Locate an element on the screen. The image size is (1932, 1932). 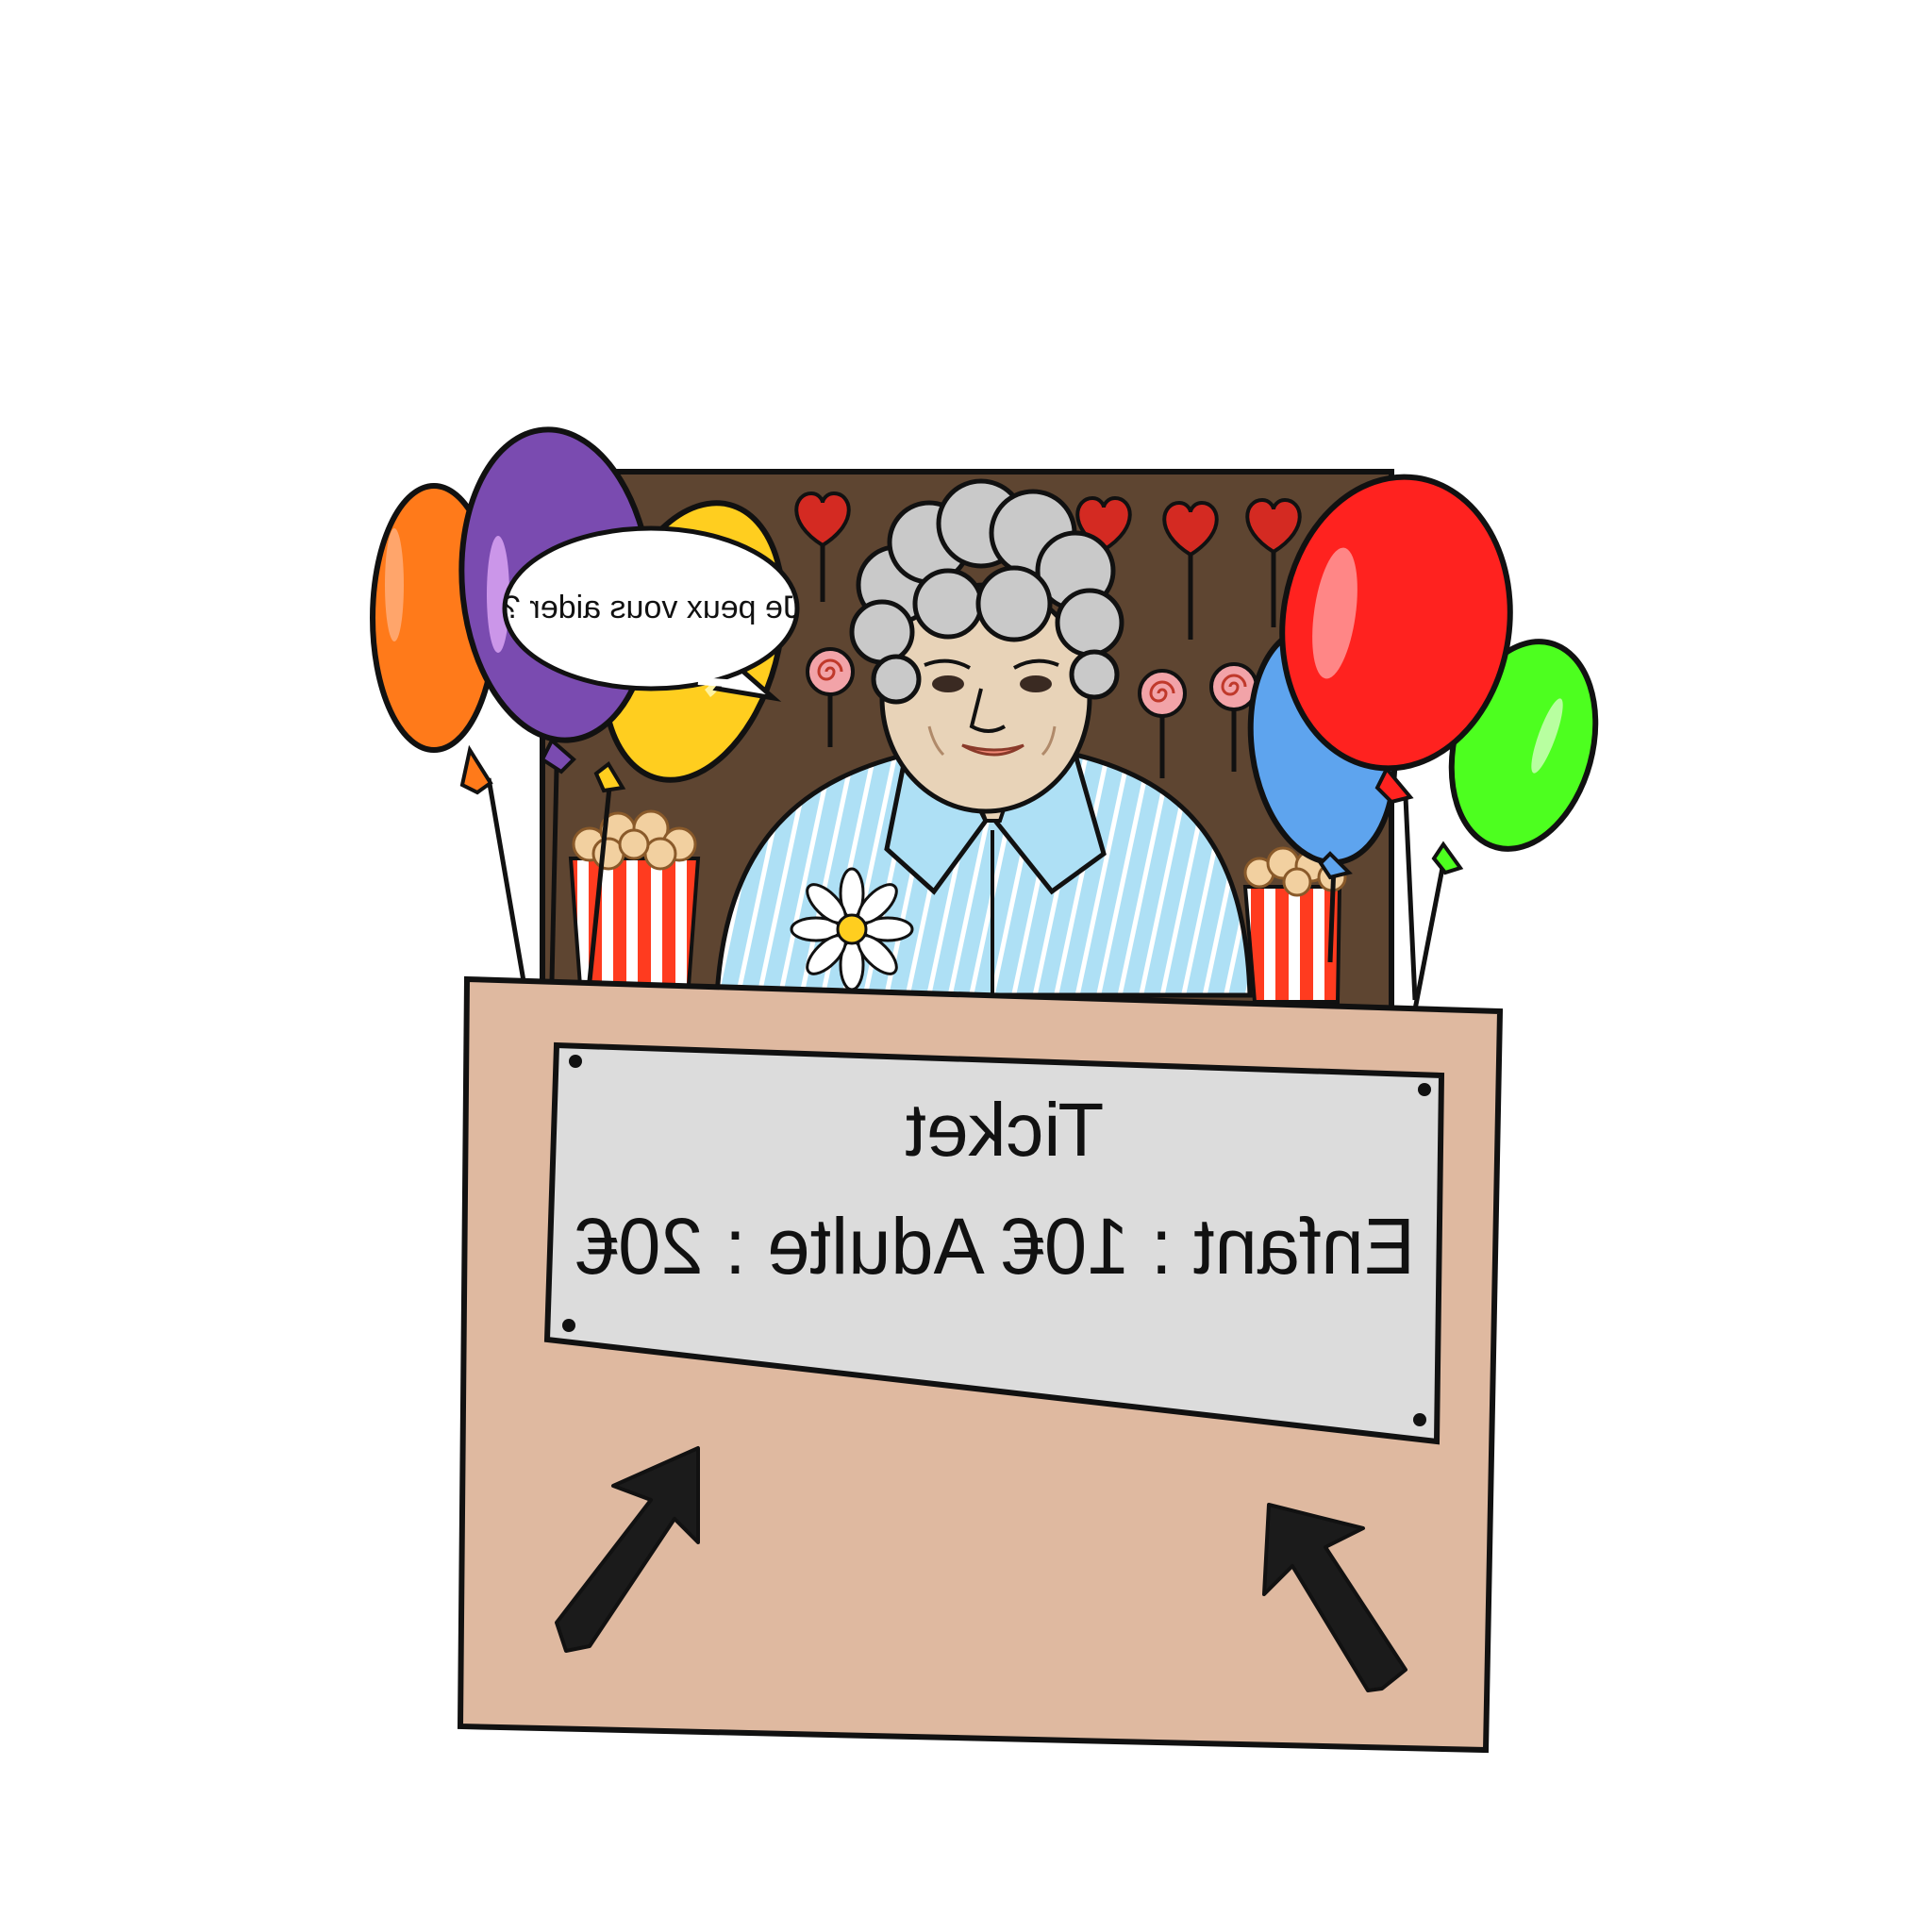
sign-title: Ticket is located at coordinates (1005, 1130).